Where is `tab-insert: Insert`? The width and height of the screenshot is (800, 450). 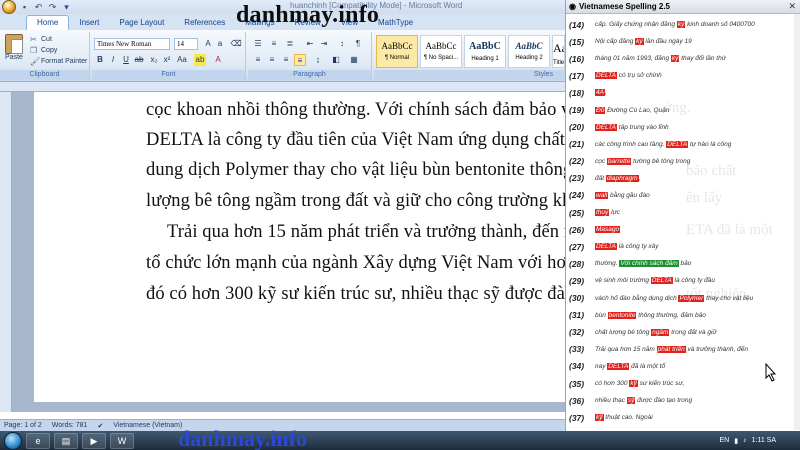 tab-insert: Insert is located at coordinates (89, 23).